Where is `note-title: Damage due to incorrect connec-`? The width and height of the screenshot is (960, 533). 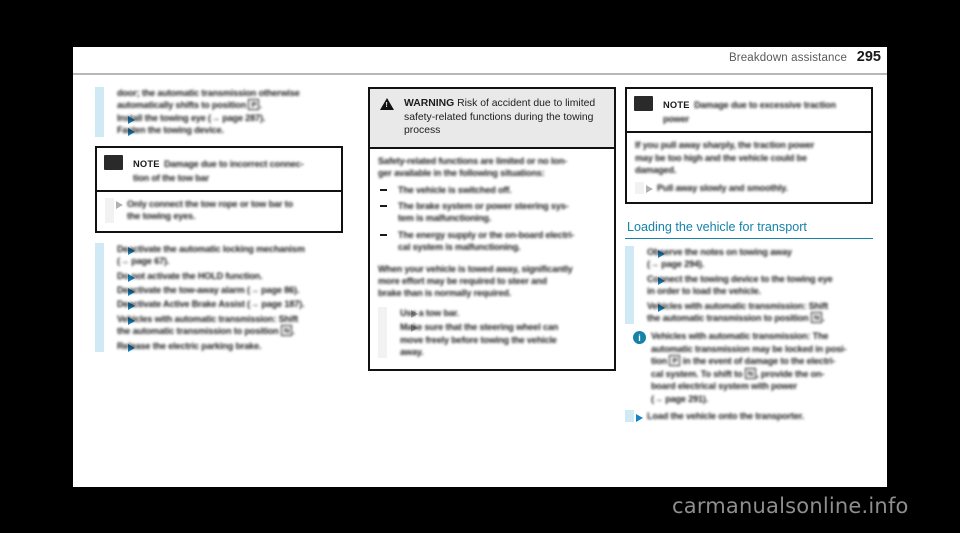
note-title: Damage due to incorrect connec- is located at coordinates (234, 163).